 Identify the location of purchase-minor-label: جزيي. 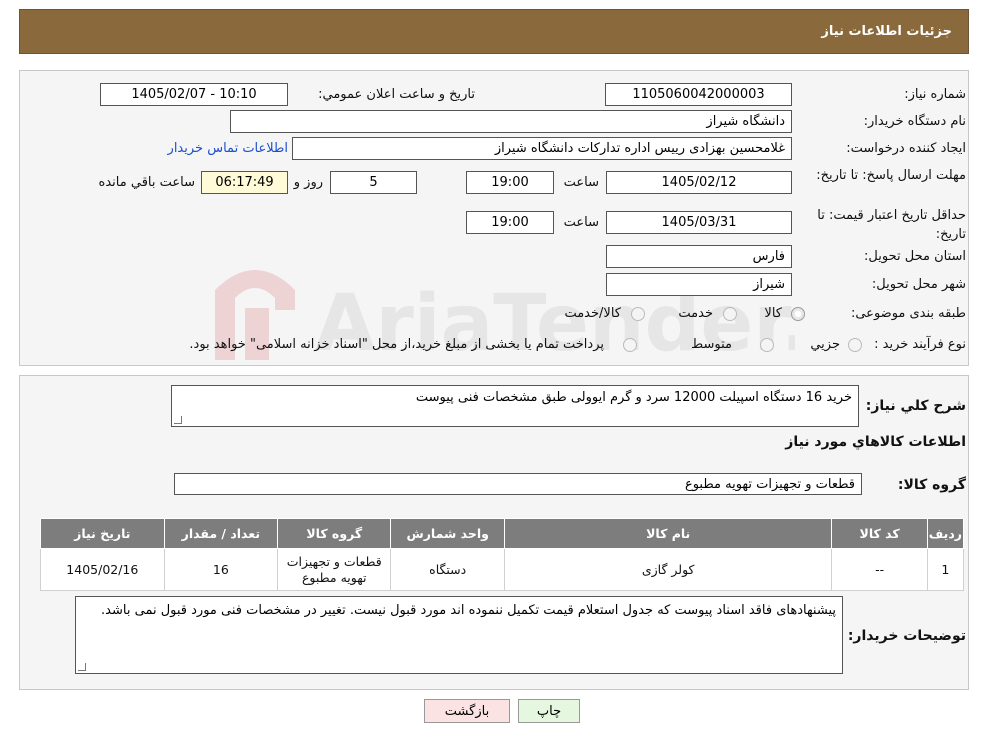
(825, 344).